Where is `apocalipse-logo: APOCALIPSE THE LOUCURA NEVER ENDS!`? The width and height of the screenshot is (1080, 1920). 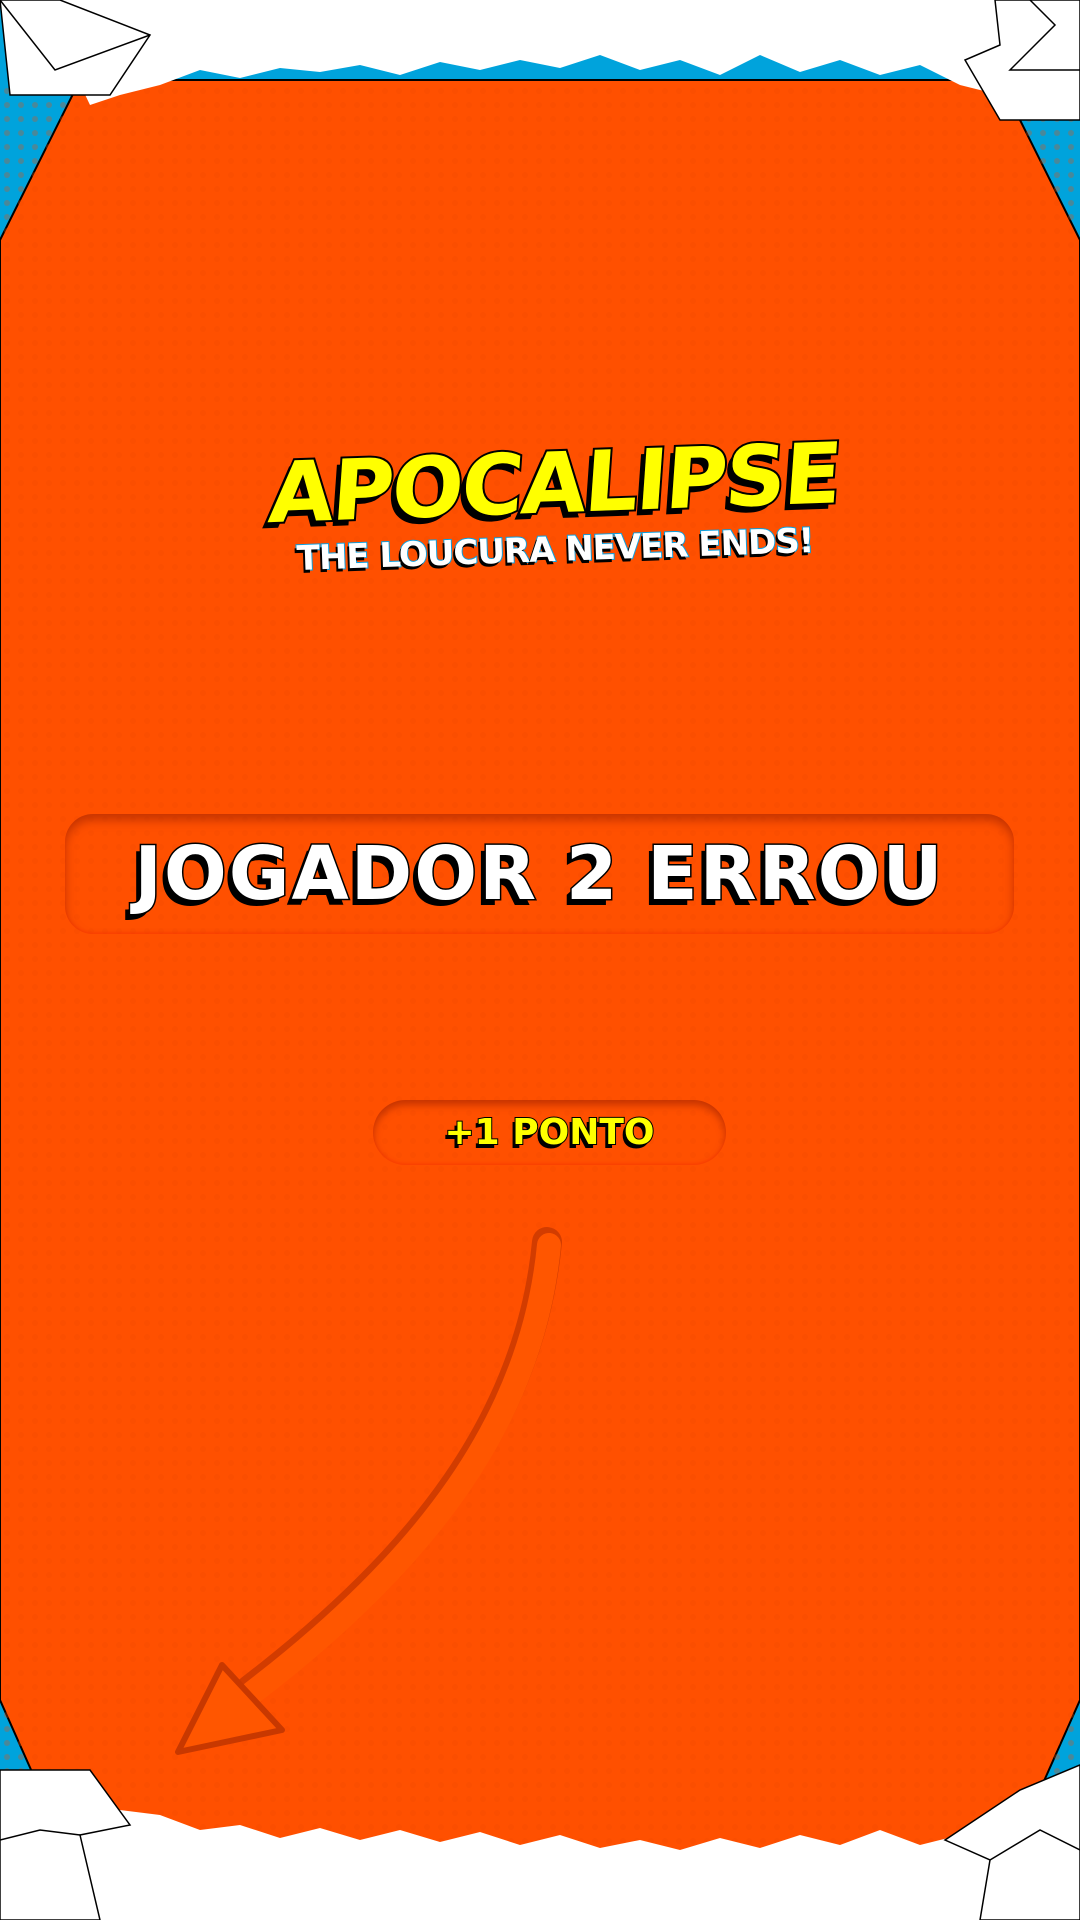
apocalipse-logo: APOCALIPSE THE LOUCURA NEVER ENDS! is located at coordinates (554, 501).